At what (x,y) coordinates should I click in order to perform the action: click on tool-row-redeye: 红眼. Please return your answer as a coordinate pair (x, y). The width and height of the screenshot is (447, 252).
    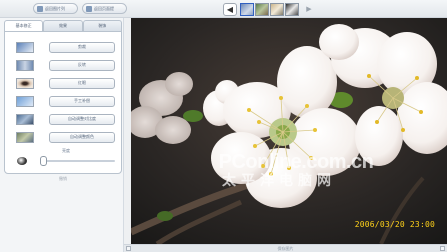
    Looking at the image, I should click on (66, 83).